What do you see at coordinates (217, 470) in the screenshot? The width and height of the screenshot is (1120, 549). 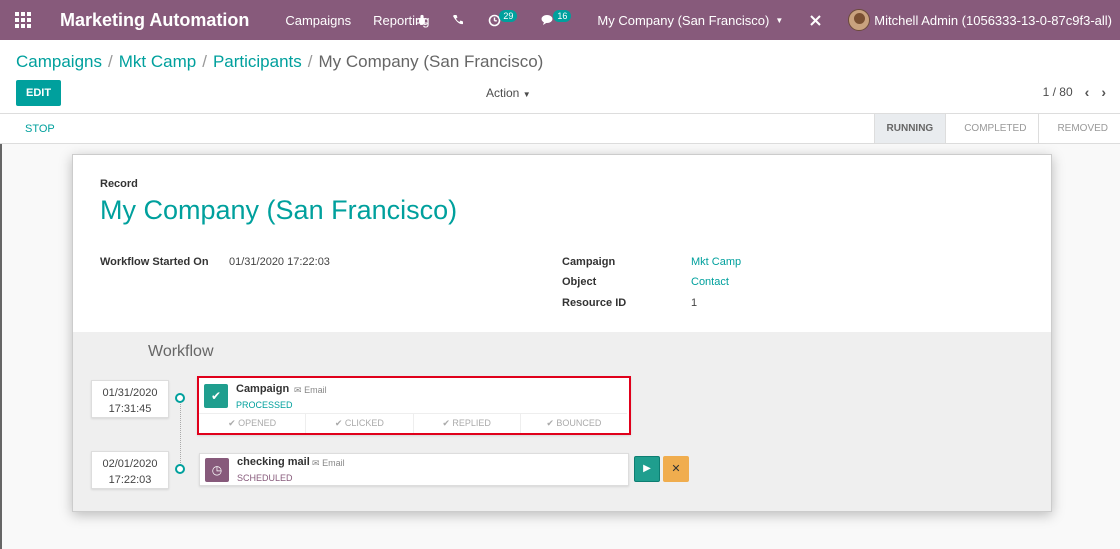 I see `clock-icon: ◷` at bounding box center [217, 470].